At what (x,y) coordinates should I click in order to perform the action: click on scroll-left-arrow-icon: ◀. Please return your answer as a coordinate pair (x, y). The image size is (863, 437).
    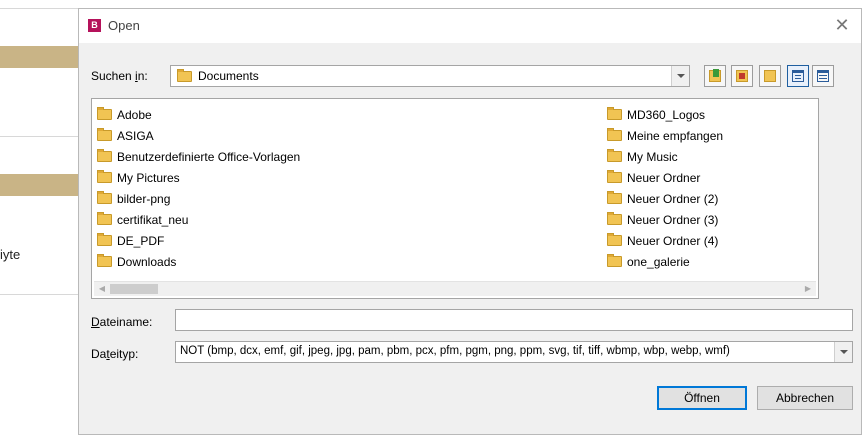
    Looking at the image, I should click on (102, 289).